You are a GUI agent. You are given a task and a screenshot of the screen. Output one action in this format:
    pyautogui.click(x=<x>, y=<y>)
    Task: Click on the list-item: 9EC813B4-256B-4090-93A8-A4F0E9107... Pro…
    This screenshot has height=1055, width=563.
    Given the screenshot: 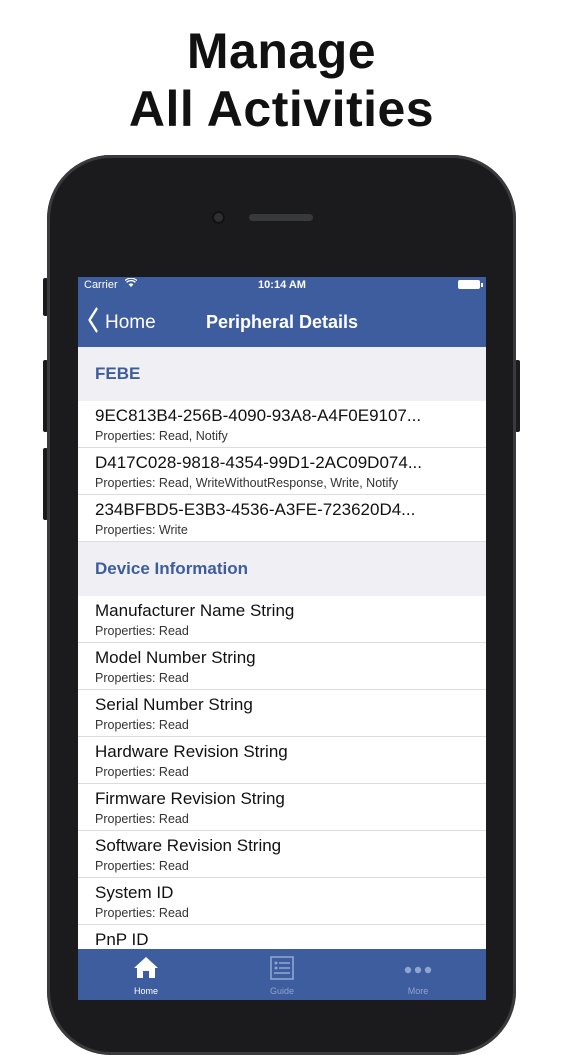 What is the action you would take?
    pyautogui.click(x=282, y=424)
    